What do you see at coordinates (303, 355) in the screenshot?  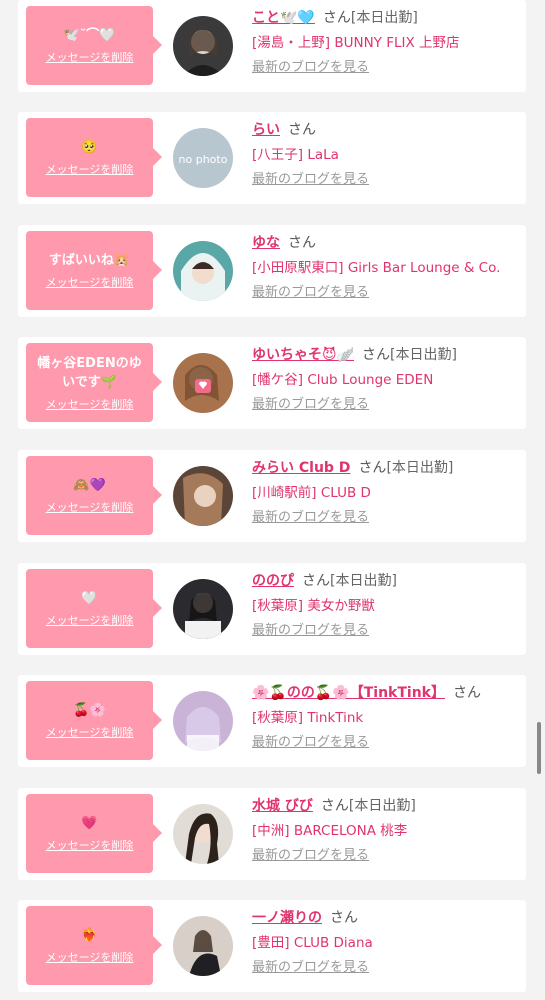 I see `cast-name-link: ゆいちゃそ😈🪽` at bounding box center [303, 355].